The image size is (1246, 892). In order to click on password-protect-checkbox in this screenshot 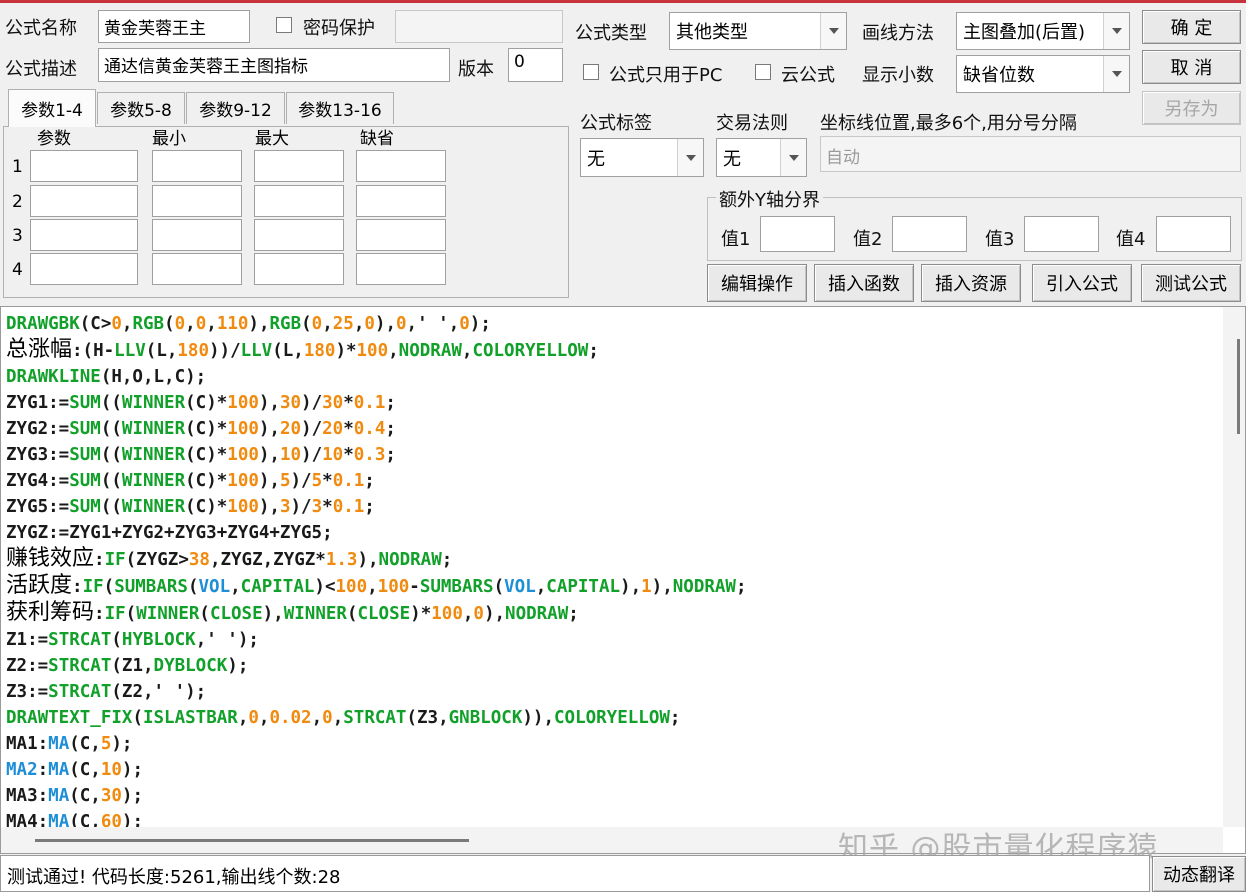, I will do `click(284, 25)`.